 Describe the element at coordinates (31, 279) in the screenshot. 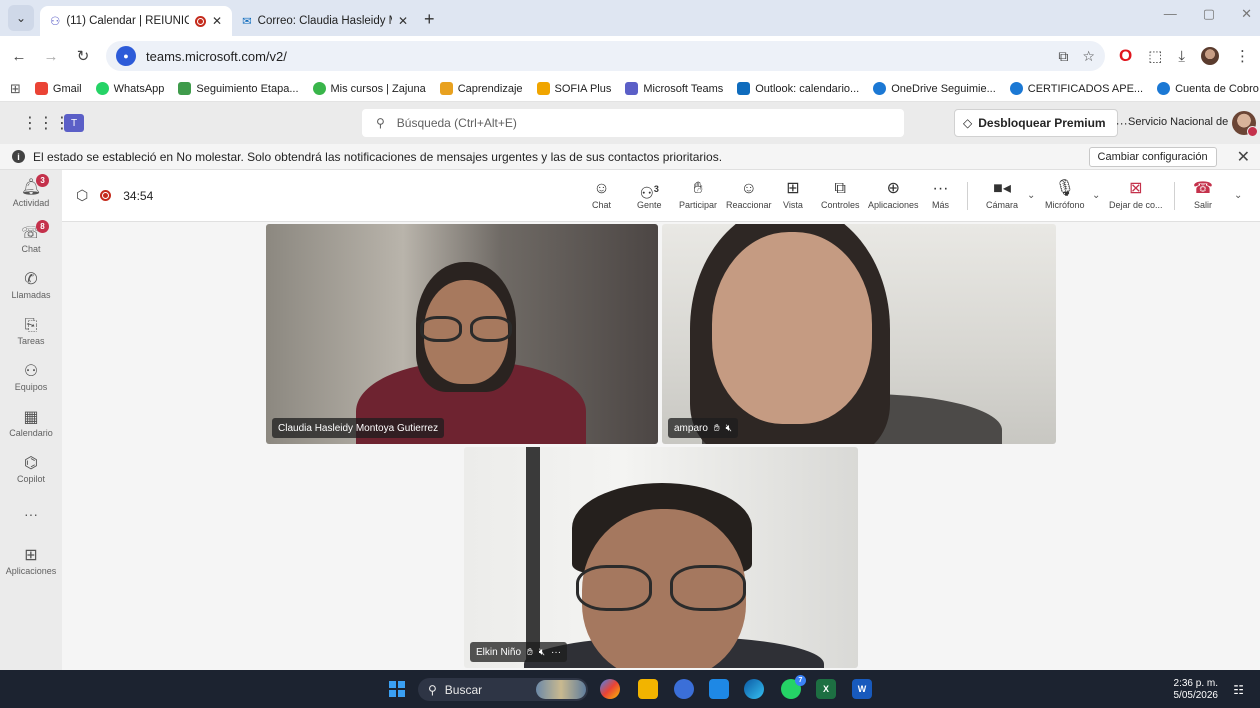

I see `phone-icon: ✆` at that location.